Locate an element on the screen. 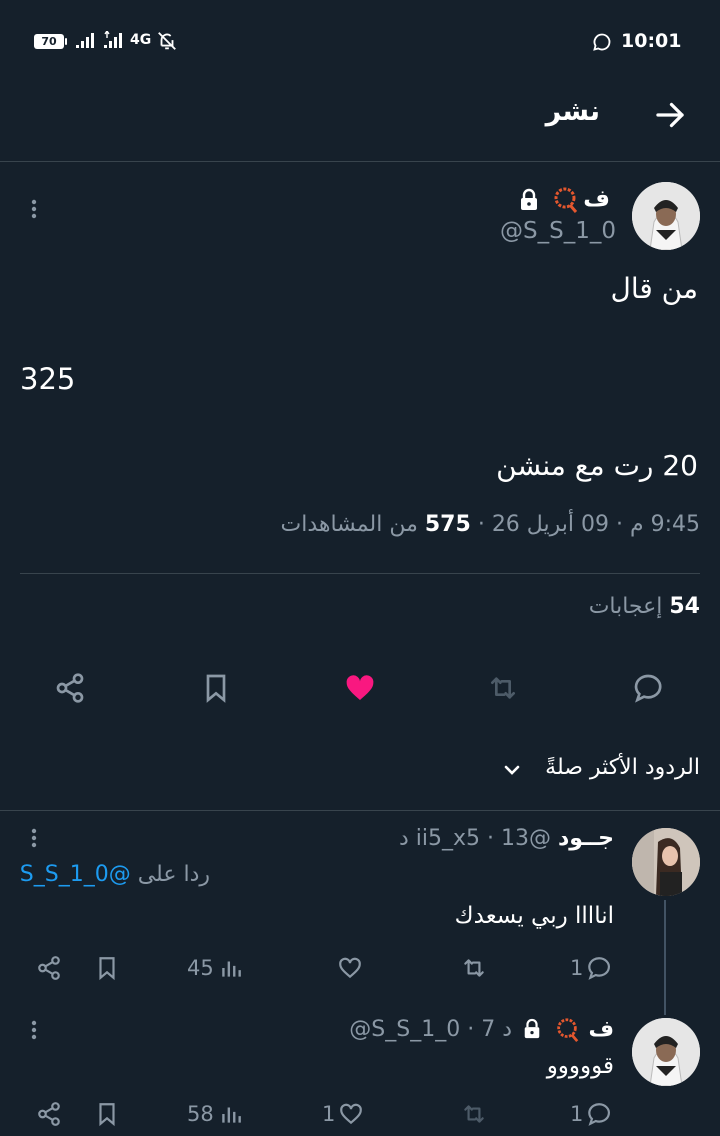  reply-button is located at coordinates (648, 688).